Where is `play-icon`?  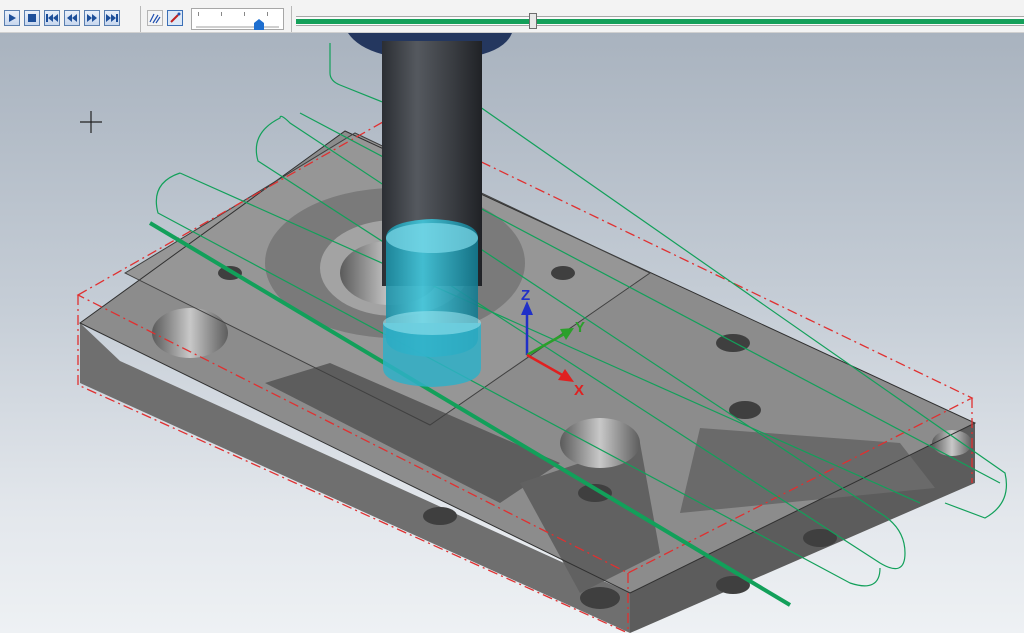
play-icon is located at coordinates (12, 18).